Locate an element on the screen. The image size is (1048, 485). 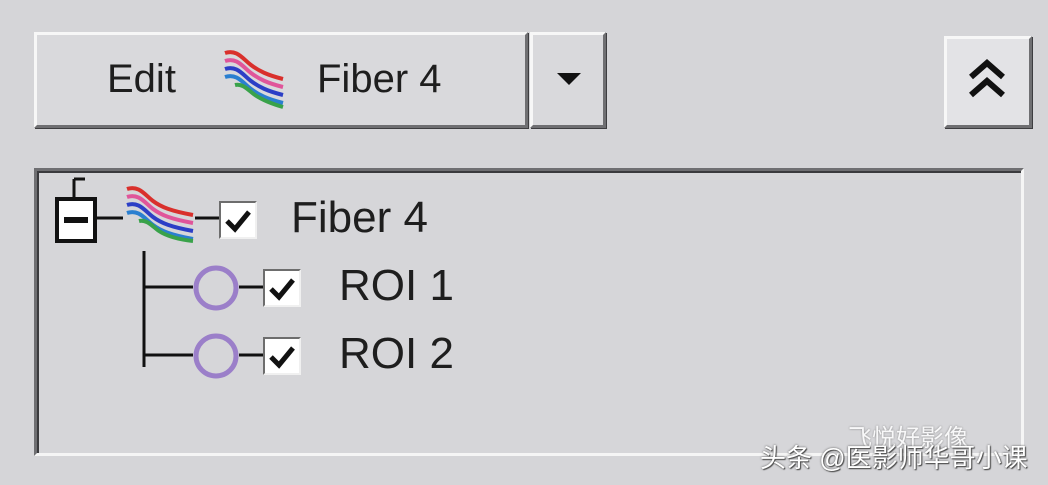
tree-child-label: ROI 2 is located at coordinates (396, 354).